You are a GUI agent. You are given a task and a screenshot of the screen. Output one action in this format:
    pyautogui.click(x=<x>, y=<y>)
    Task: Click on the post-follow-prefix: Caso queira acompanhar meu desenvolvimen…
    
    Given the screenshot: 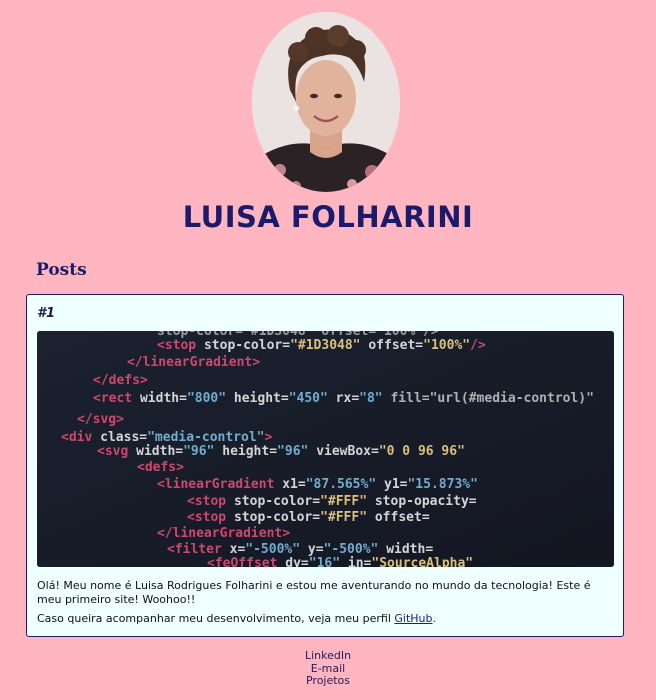 What is the action you would take?
    pyautogui.click(x=216, y=618)
    